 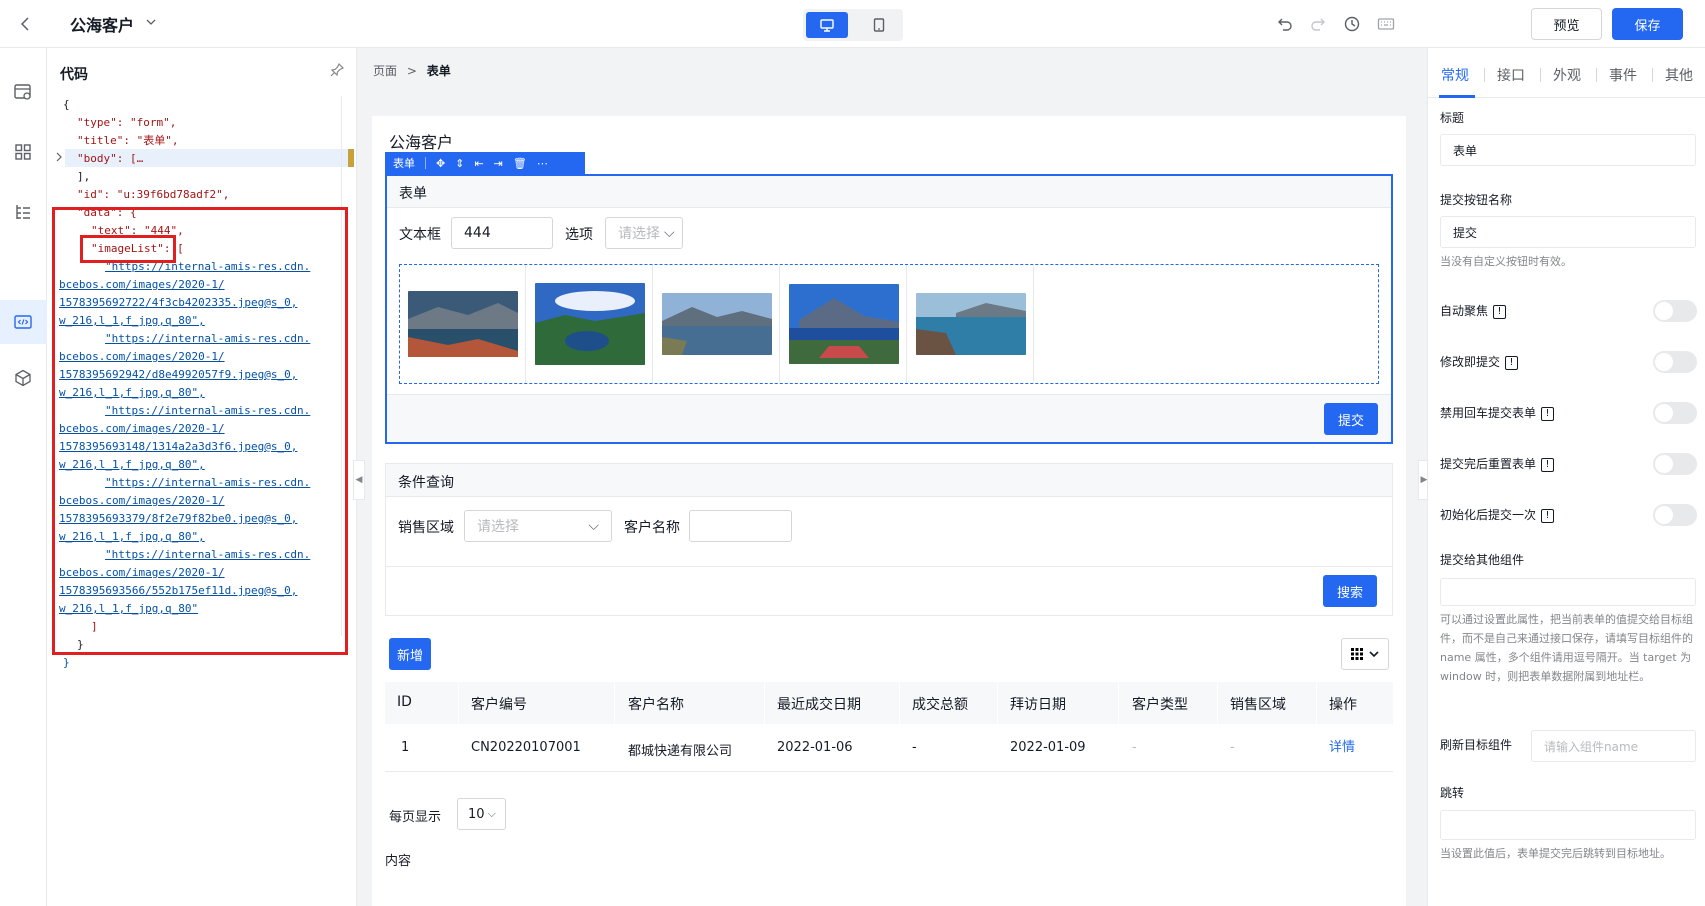 I want to click on reset-after-submit-toggle, so click(x=1675, y=464).